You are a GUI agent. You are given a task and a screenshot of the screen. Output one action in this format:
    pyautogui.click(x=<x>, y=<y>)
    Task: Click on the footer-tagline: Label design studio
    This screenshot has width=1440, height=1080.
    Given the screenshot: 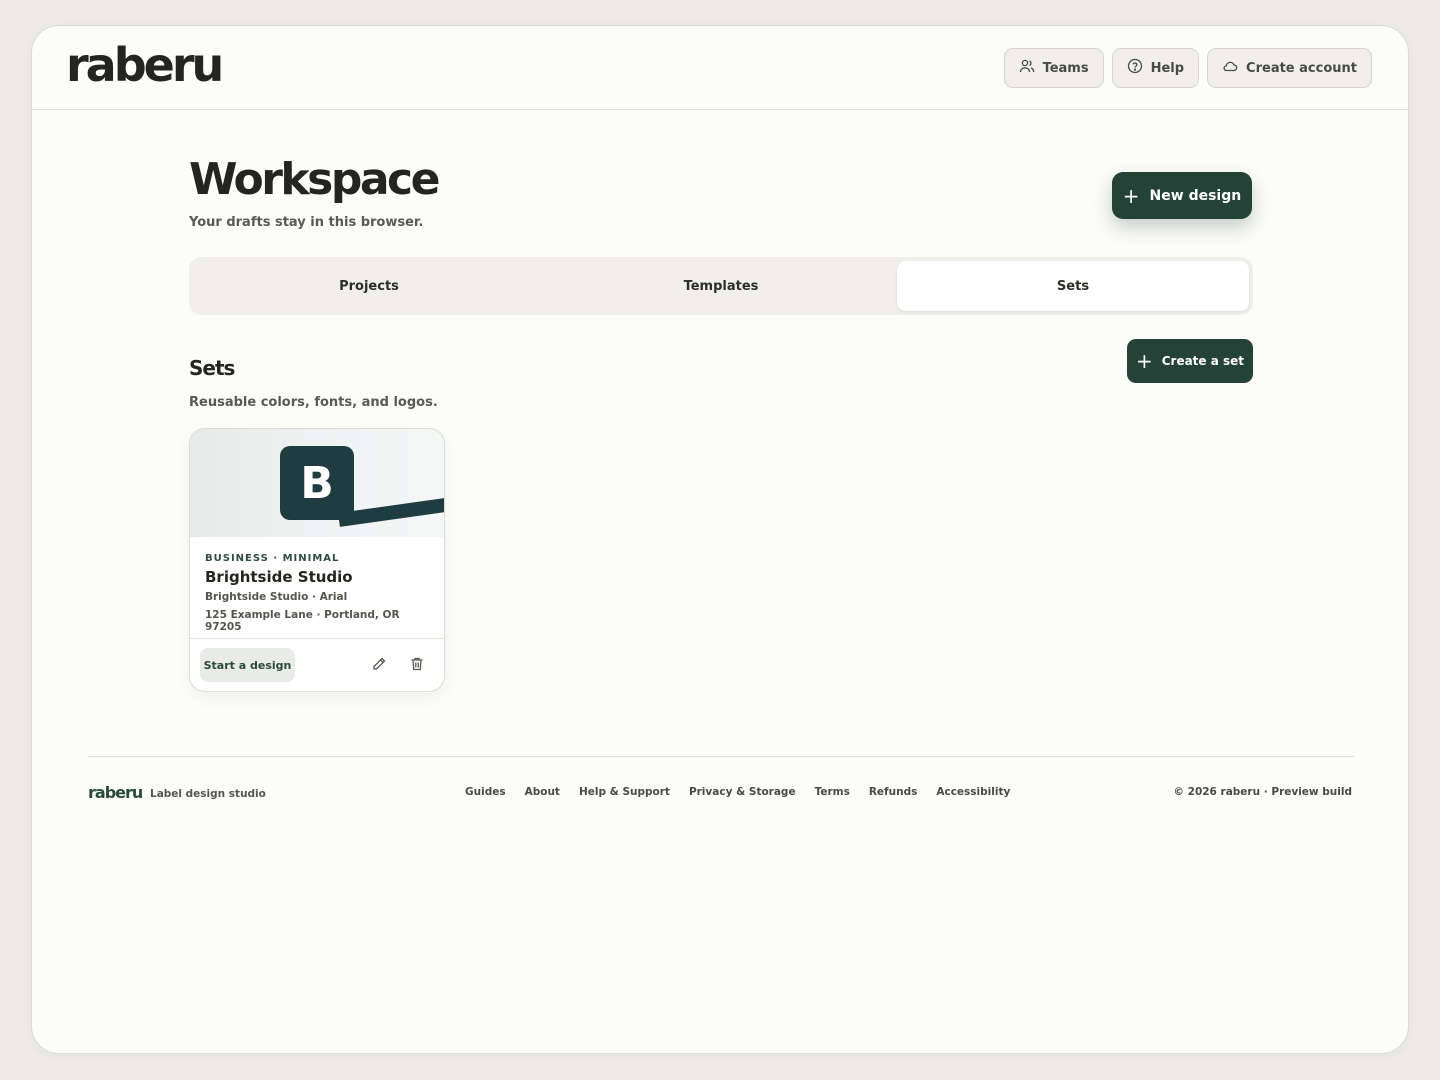 What is the action you would take?
    pyautogui.click(x=208, y=794)
    